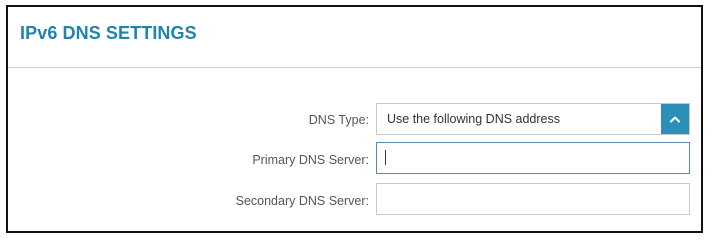 The height and width of the screenshot is (240, 712). I want to click on primary-dns-input, so click(533, 158).